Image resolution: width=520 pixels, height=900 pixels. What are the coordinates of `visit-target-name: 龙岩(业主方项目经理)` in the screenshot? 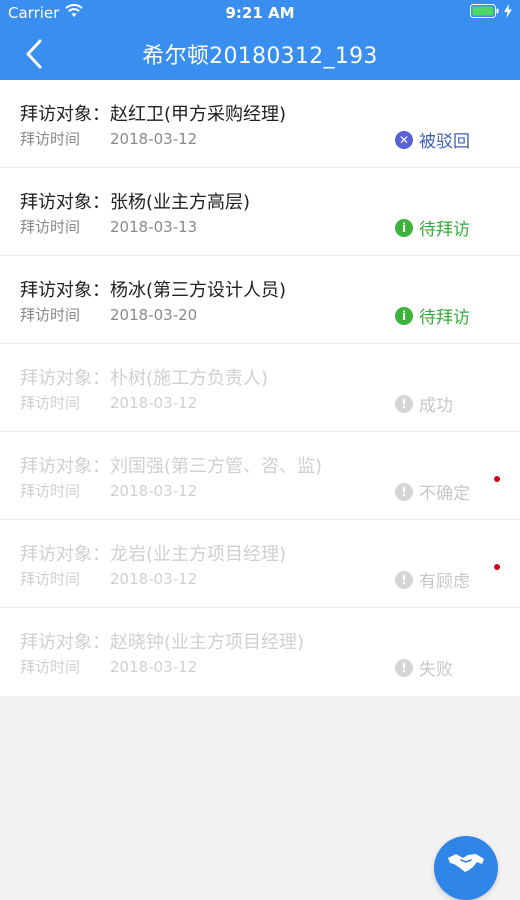 It's located at (198, 554).